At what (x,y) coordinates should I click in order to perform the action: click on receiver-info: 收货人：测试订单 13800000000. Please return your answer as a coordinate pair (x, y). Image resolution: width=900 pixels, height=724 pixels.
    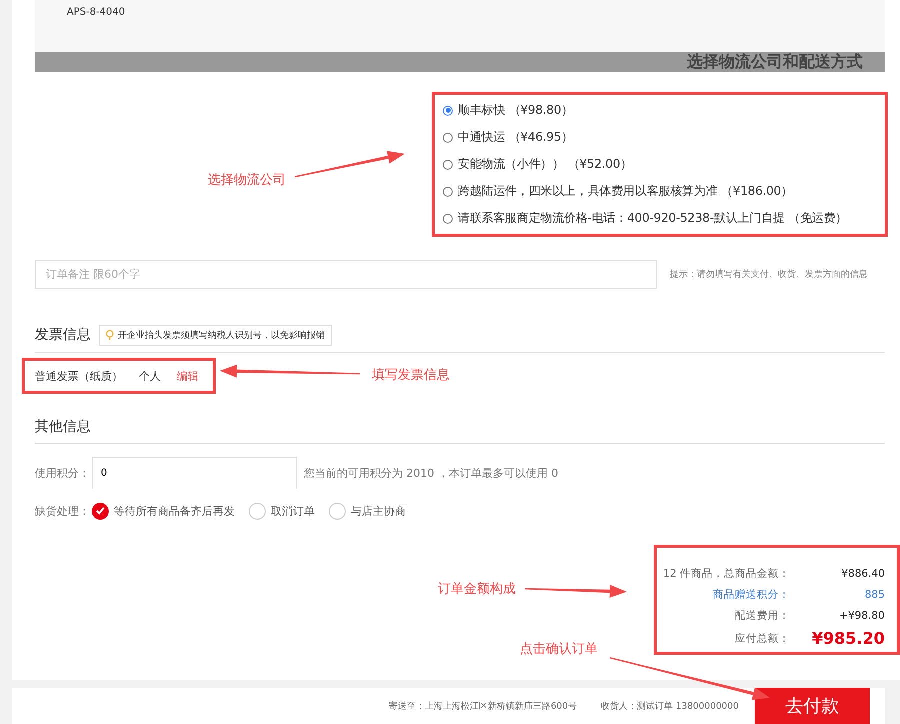
    Looking at the image, I should click on (670, 706).